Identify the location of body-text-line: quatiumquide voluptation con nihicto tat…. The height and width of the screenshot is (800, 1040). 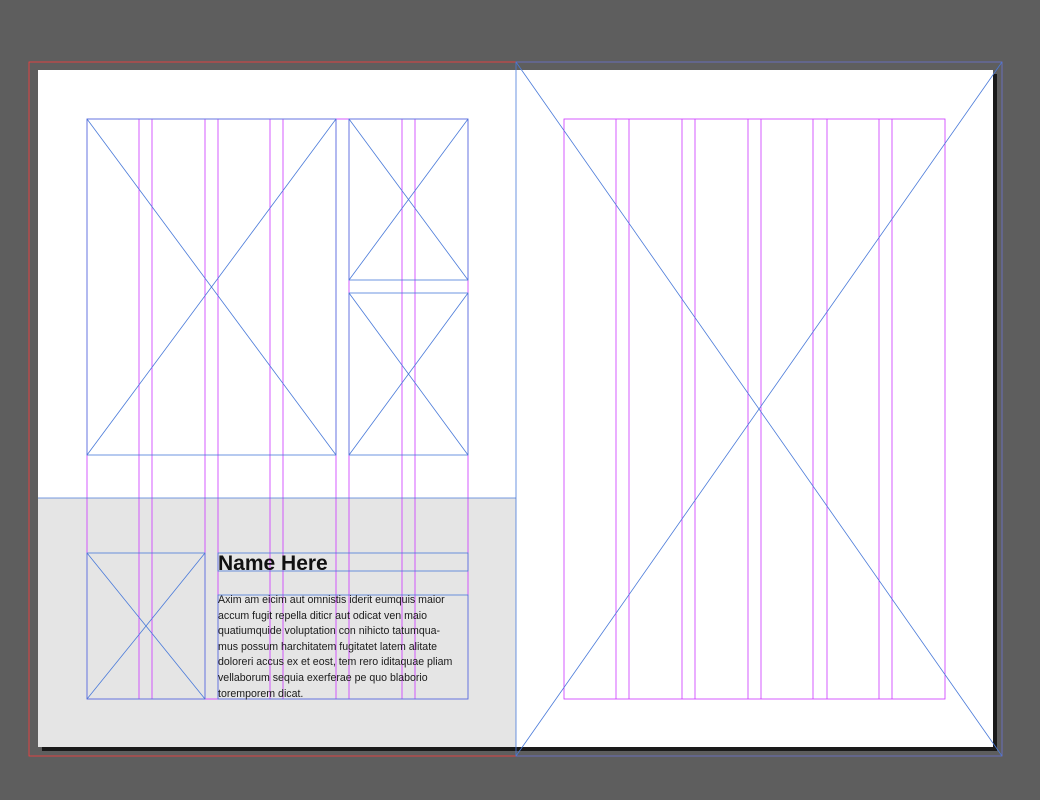
(329, 631).